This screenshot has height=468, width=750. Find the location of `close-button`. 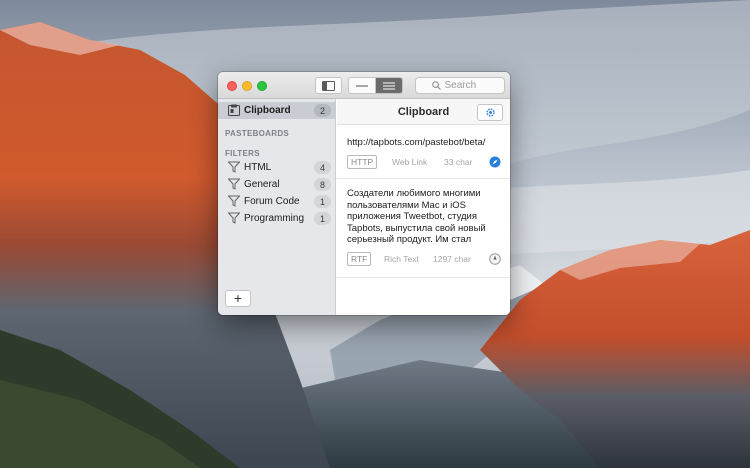

close-button is located at coordinates (232, 86).